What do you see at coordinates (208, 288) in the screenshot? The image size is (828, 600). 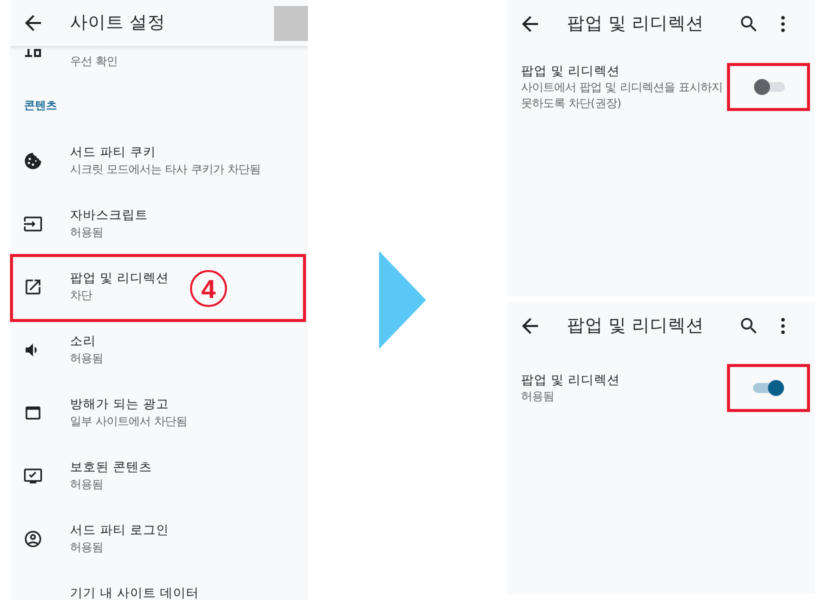 I see `step-number: 4` at bounding box center [208, 288].